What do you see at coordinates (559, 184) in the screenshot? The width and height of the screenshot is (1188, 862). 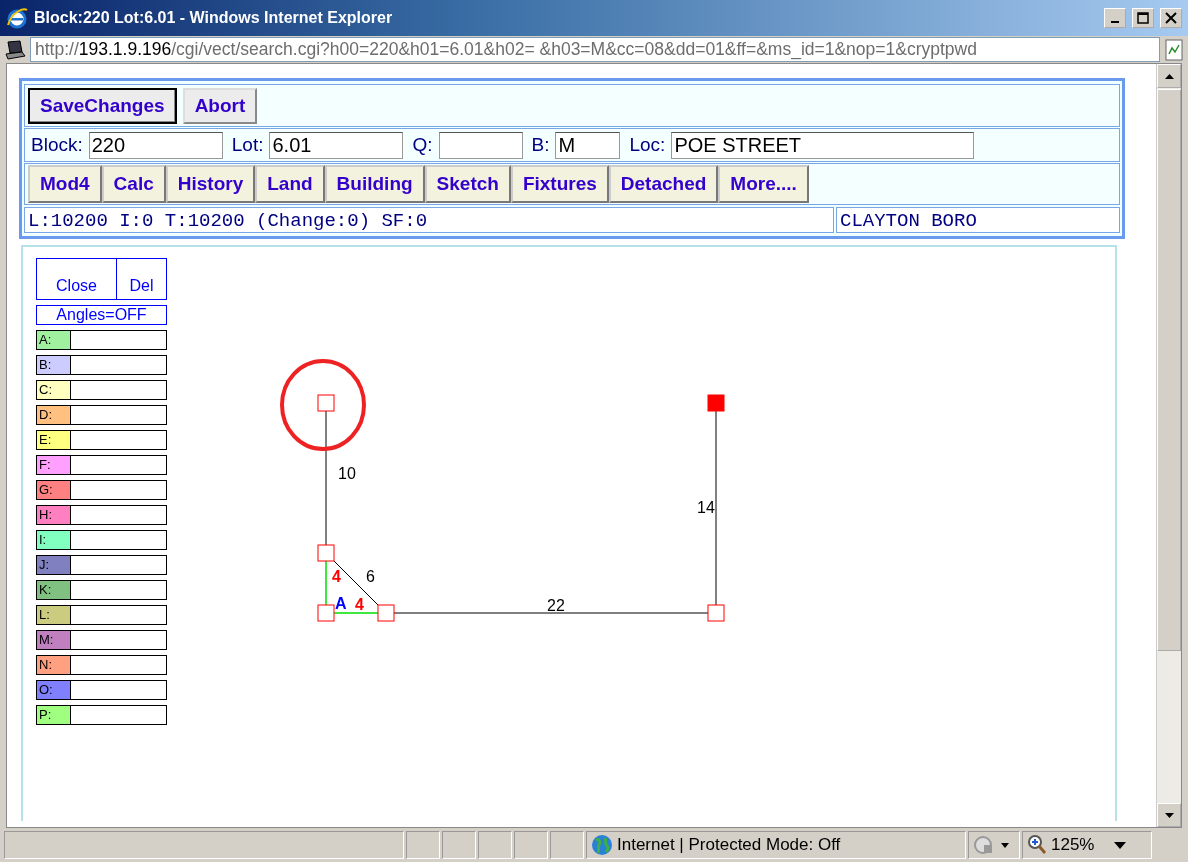 I see `nav-tab: Fixtures` at bounding box center [559, 184].